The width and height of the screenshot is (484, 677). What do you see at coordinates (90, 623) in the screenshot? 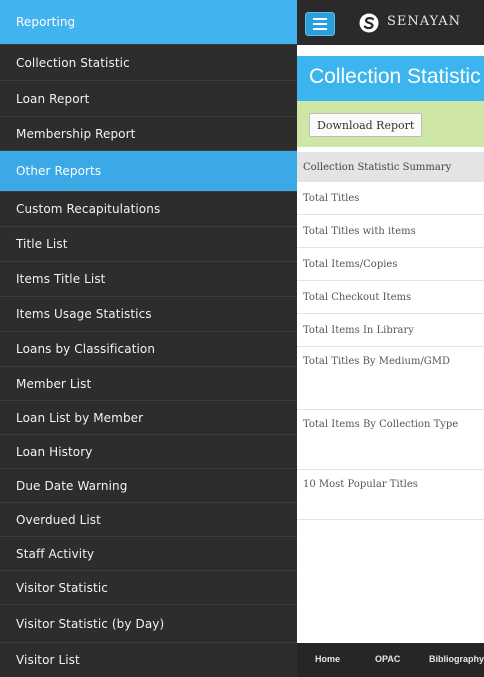
I see `sidebar-item-label: Visitor Statistic (by Day)` at bounding box center [90, 623].